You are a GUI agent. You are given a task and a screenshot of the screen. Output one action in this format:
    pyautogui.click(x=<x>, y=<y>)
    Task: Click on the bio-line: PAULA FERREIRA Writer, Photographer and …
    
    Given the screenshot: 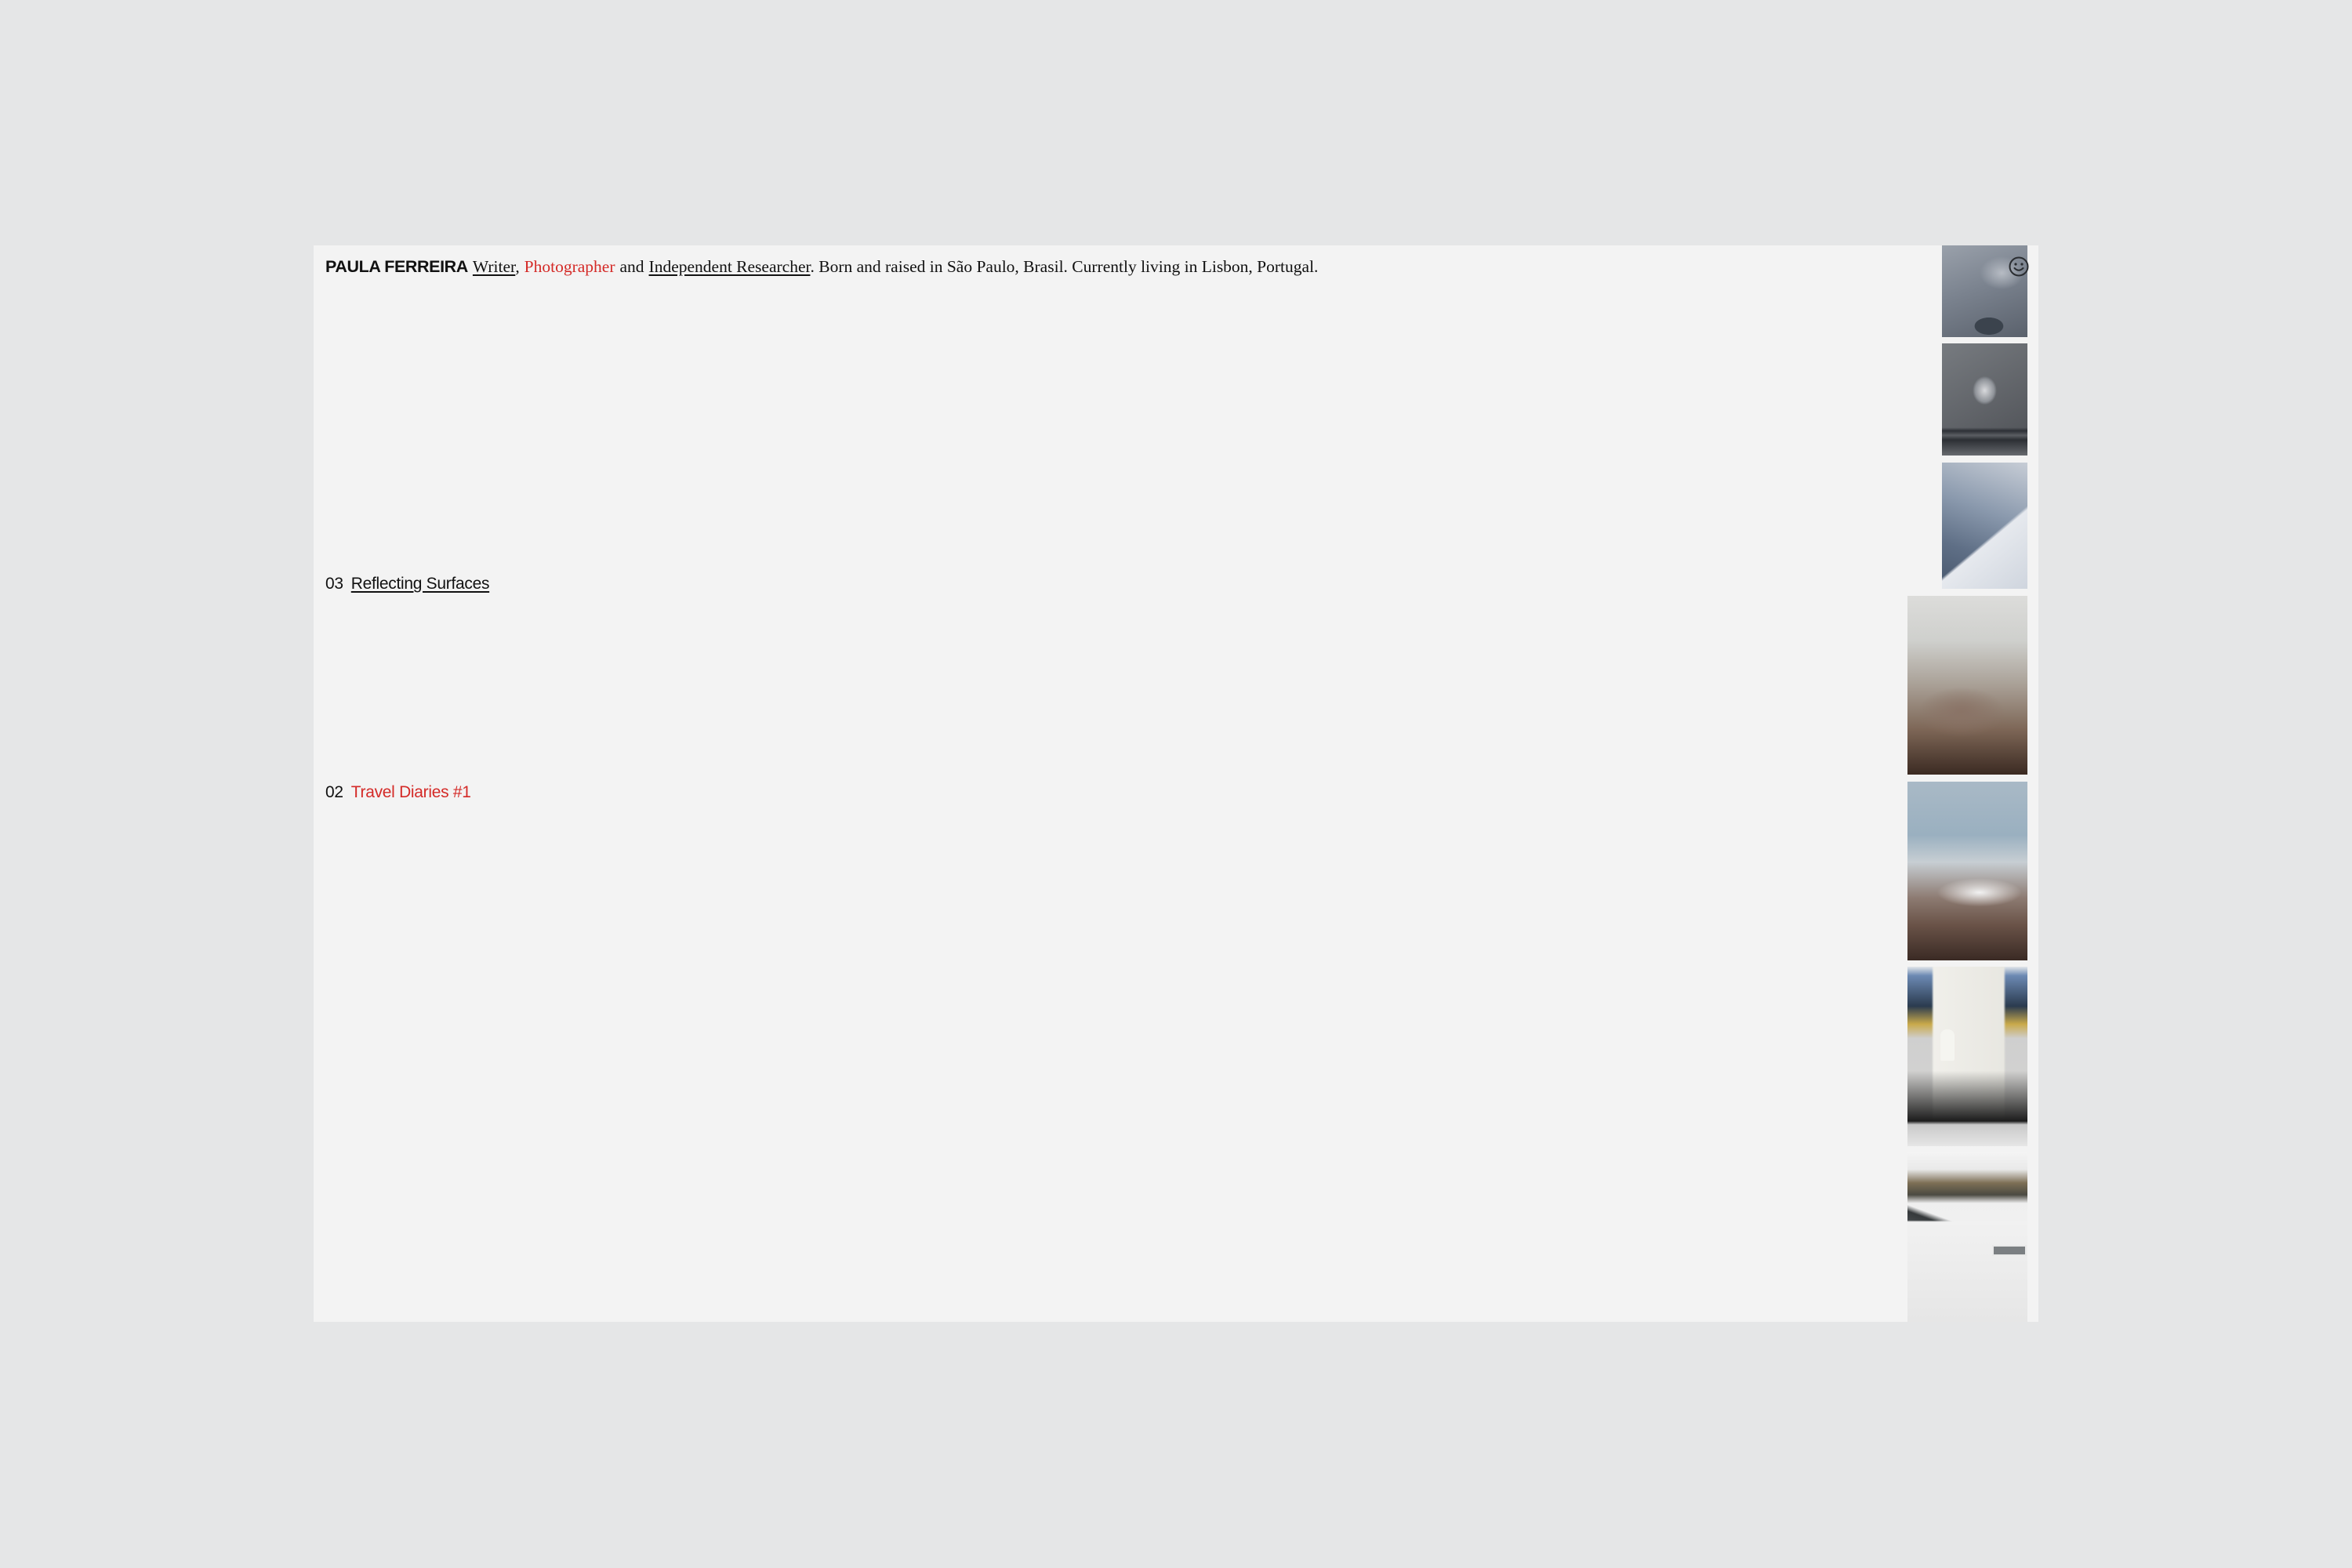 What is the action you would take?
    pyautogui.click(x=821, y=266)
    